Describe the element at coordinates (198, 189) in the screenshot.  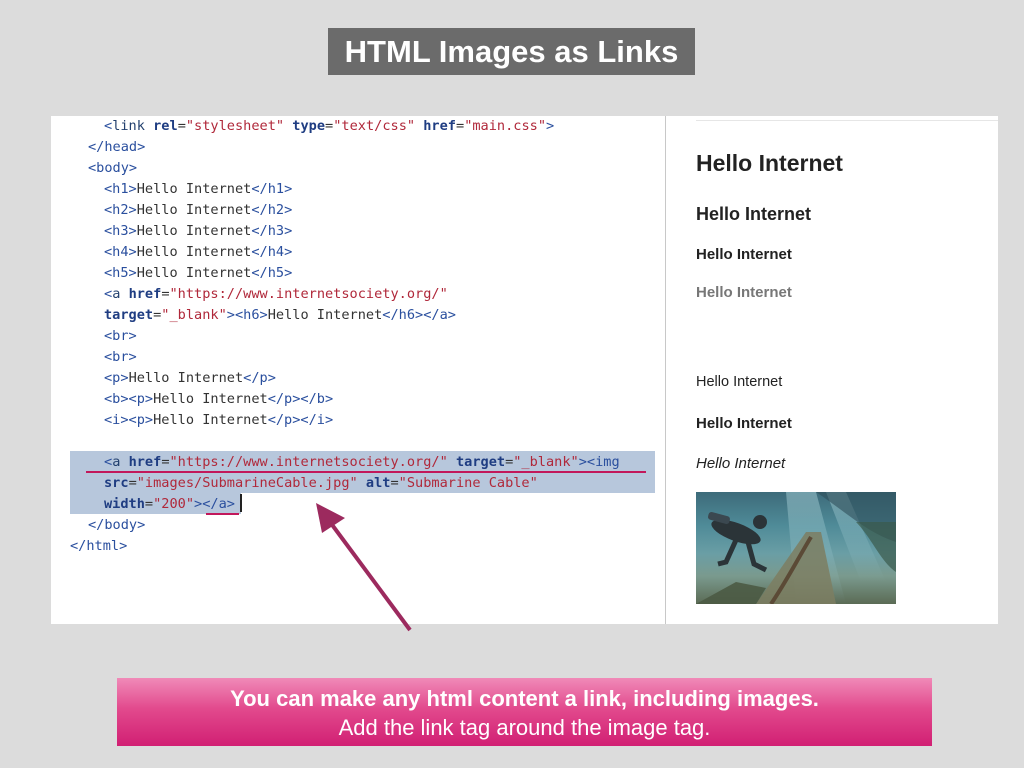
I see `code-line-h1: <h1>Hello Internet</h1>` at that location.